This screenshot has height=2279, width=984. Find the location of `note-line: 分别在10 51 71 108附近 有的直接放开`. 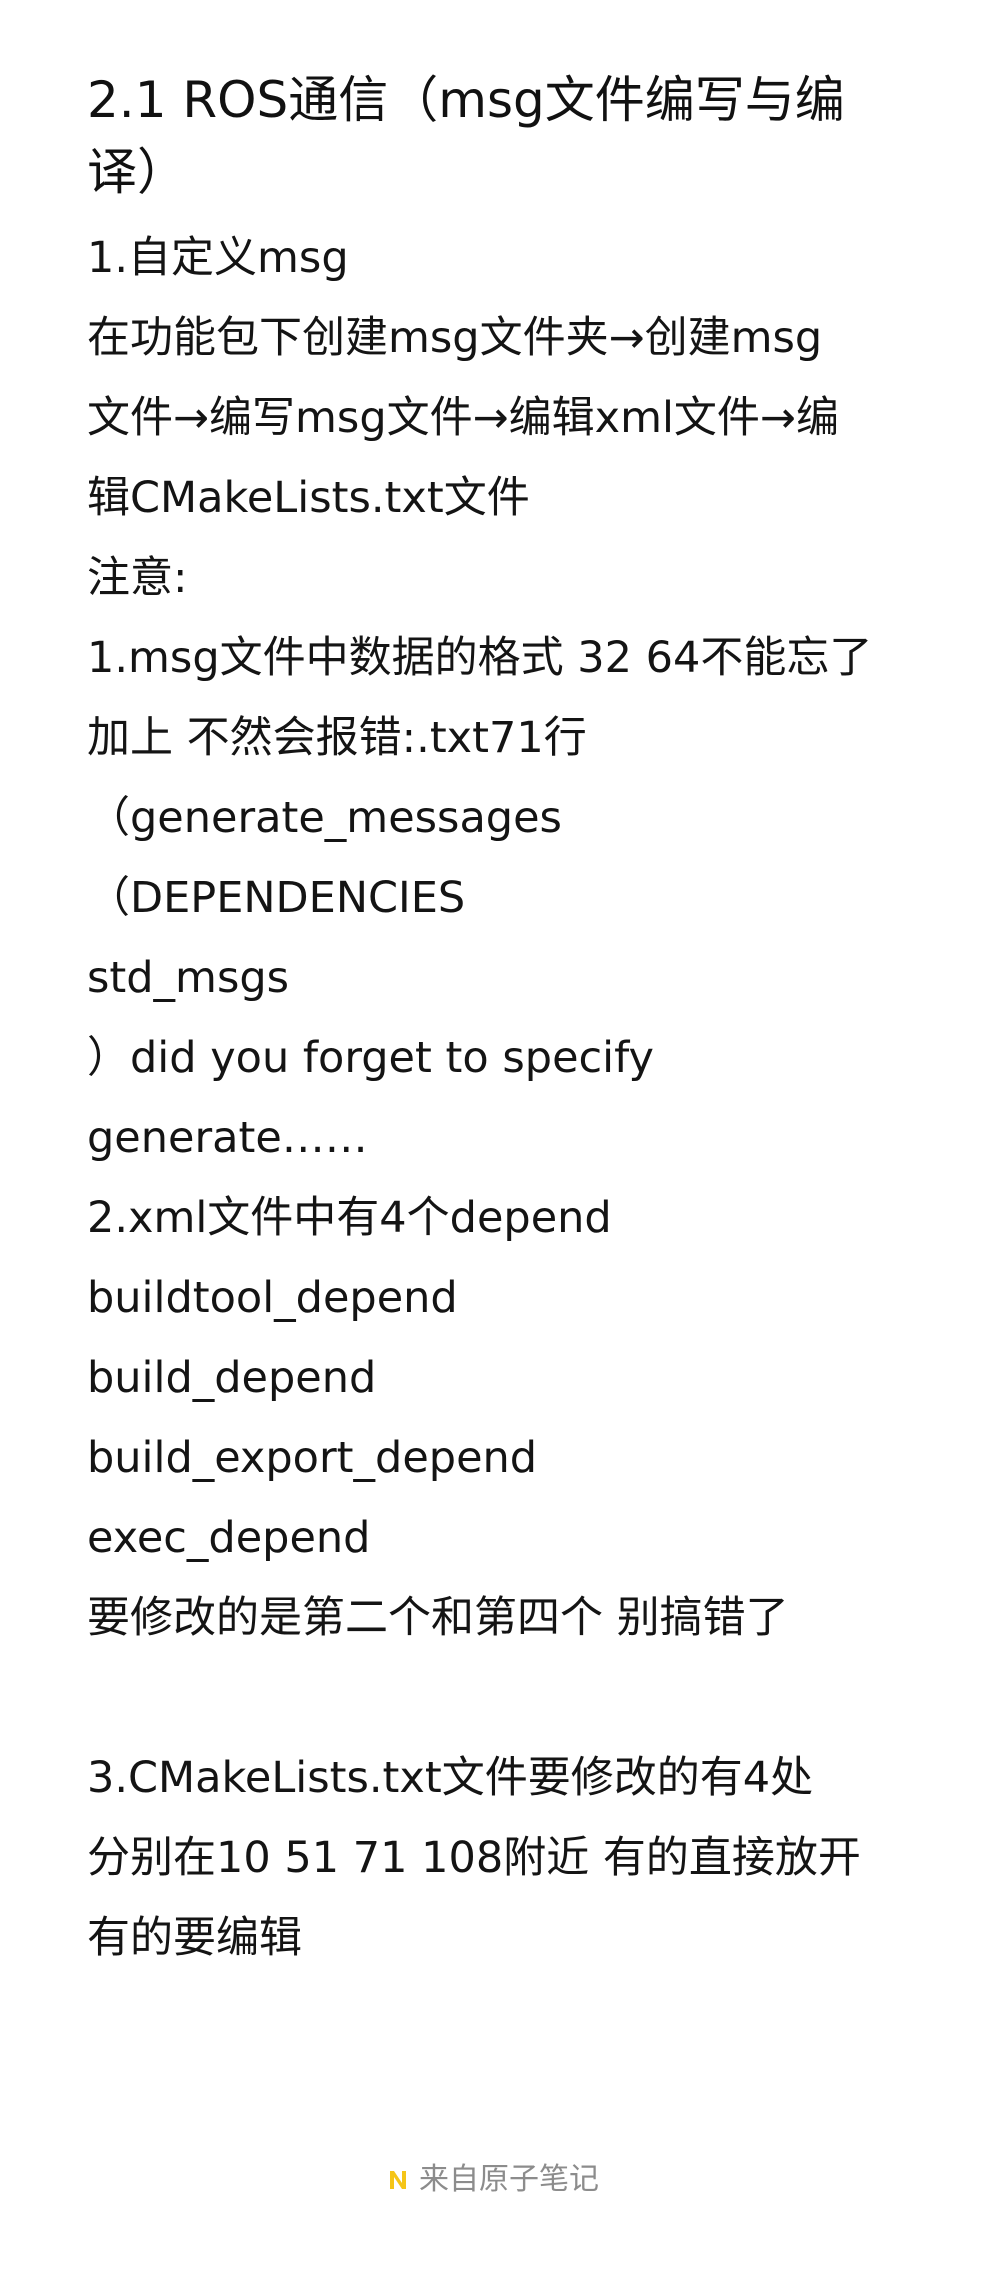

note-line: 分别在10 51 71 108附近 有的直接放开 is located at coordinates (474, 1858).